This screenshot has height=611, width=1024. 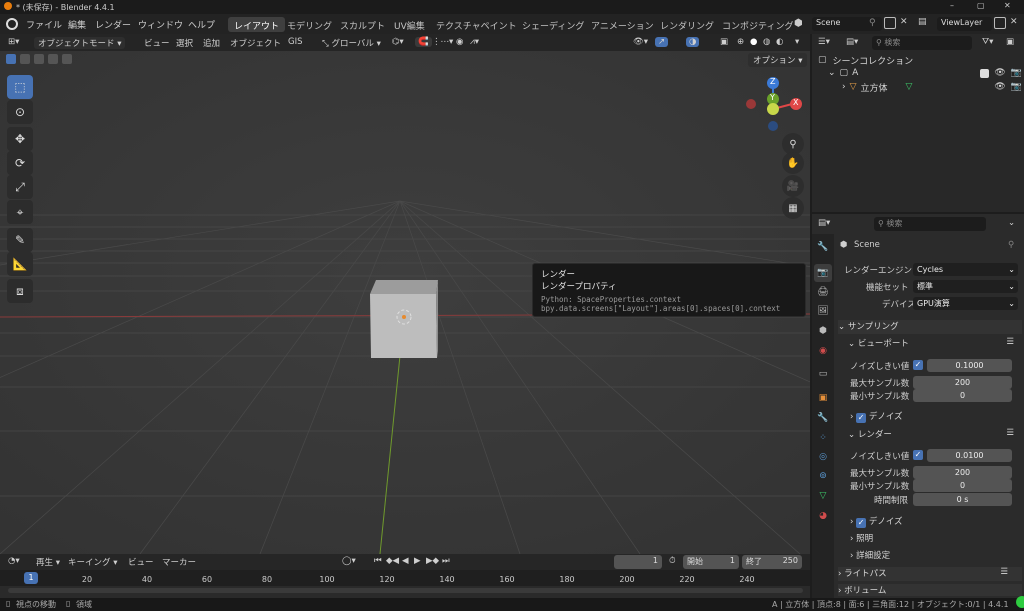 What do you see at coordinates (793, 208) in the screenshot?
I see `perspective-toggle-icon: ▦` at bounding box center [793, 208].